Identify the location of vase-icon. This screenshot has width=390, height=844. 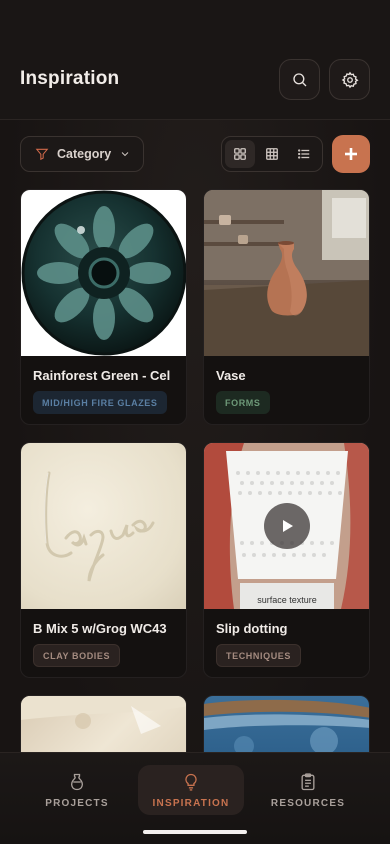
(77, 781).